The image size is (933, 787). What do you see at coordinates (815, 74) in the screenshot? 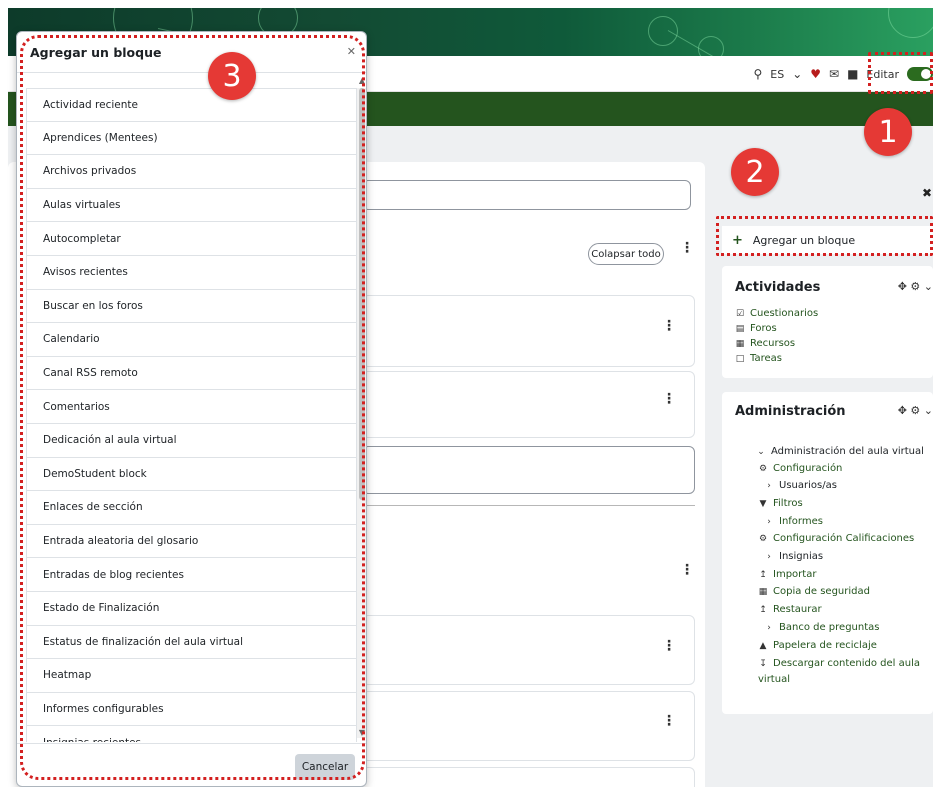
I see `notifications-icon: ♥` at bounding box center [815, 74].